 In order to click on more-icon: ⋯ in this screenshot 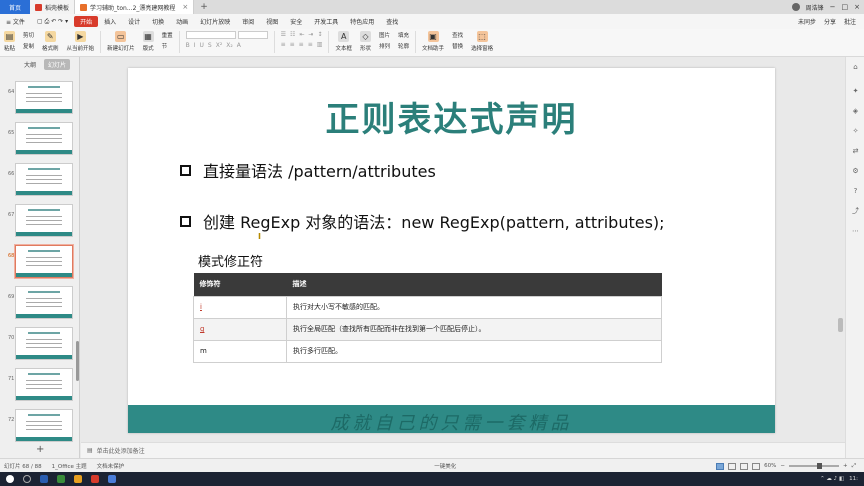, I will do `click(855, 231)`.